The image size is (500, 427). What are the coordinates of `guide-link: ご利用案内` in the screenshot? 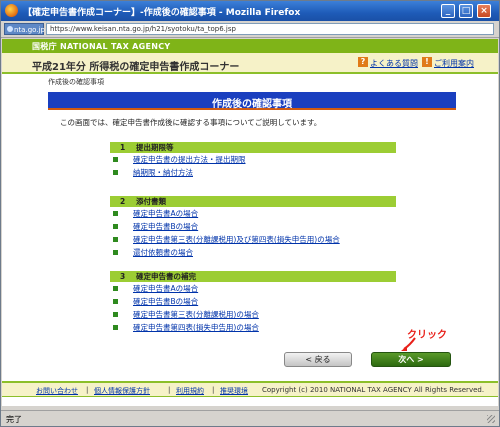 It's located at (454, 63).